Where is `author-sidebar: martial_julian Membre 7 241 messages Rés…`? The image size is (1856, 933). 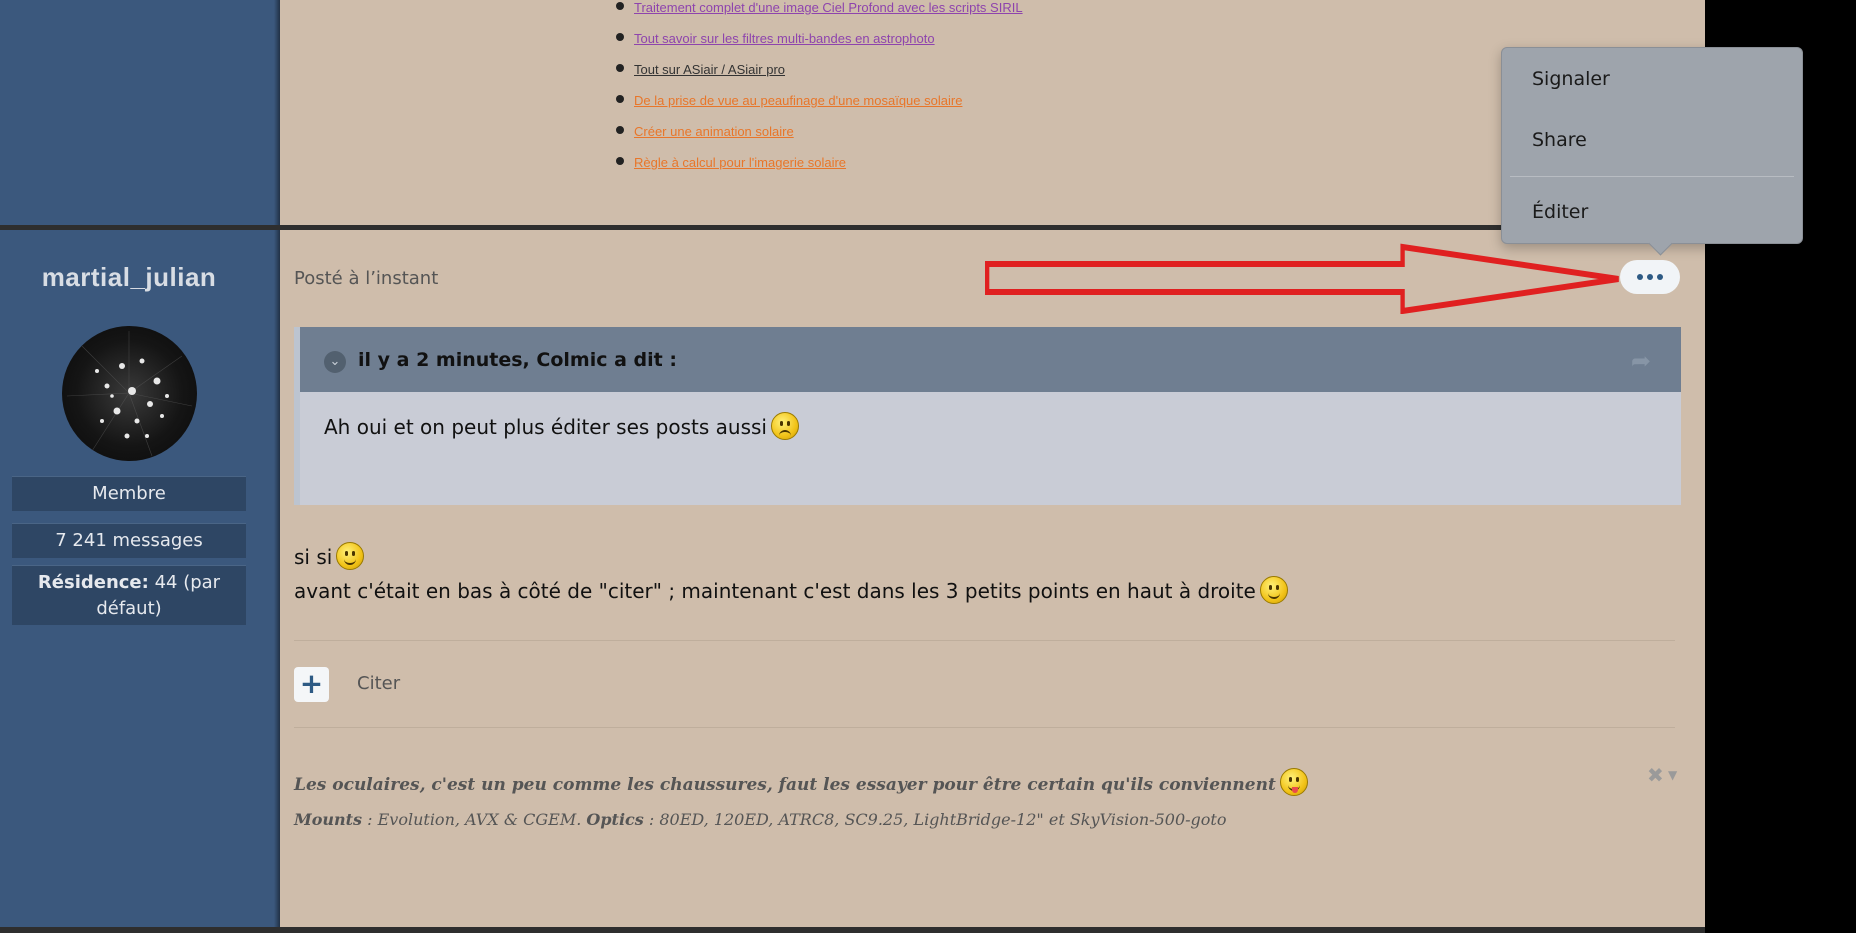
author-sidebar: martial_julian Membre 7 241 messages Rés… is located at coordinates (140, 578).